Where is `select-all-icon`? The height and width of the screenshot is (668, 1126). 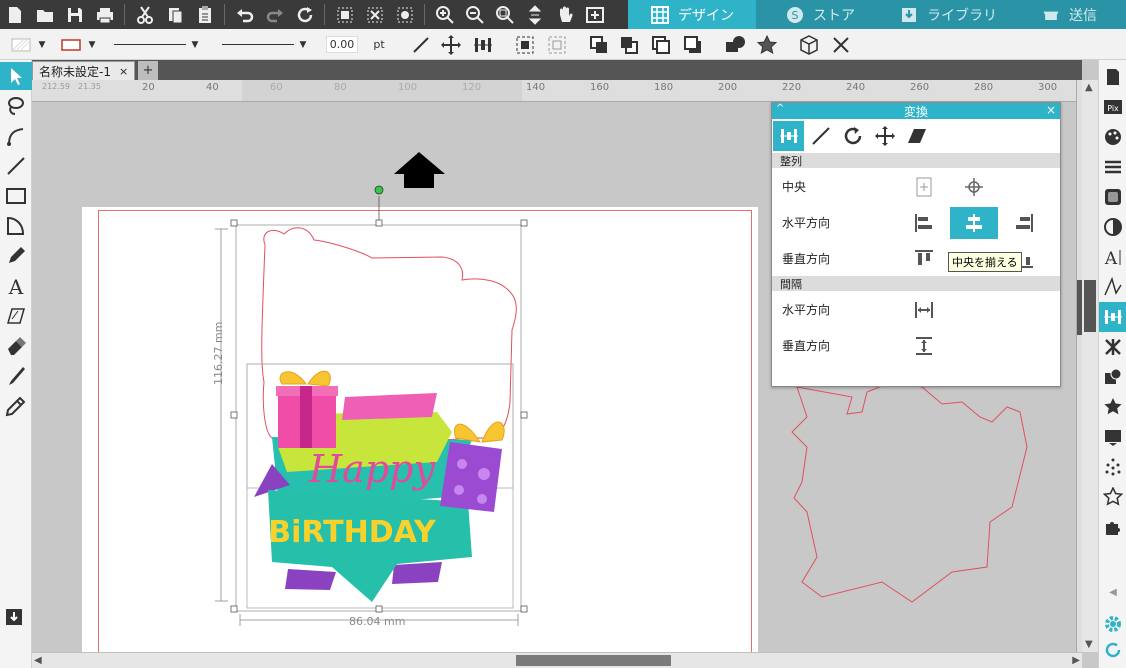
select-all-icon is located at coordinates (345, 14).